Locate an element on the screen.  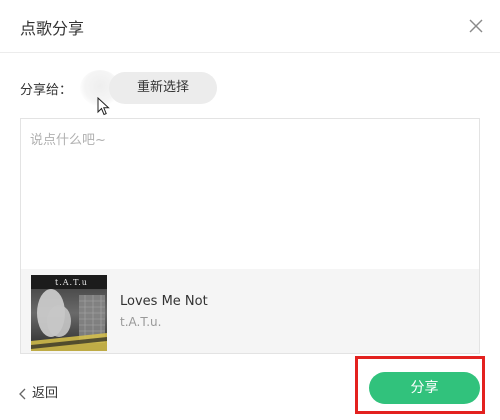
share-to-label: 分享给： is located at coordinates (46, 90).